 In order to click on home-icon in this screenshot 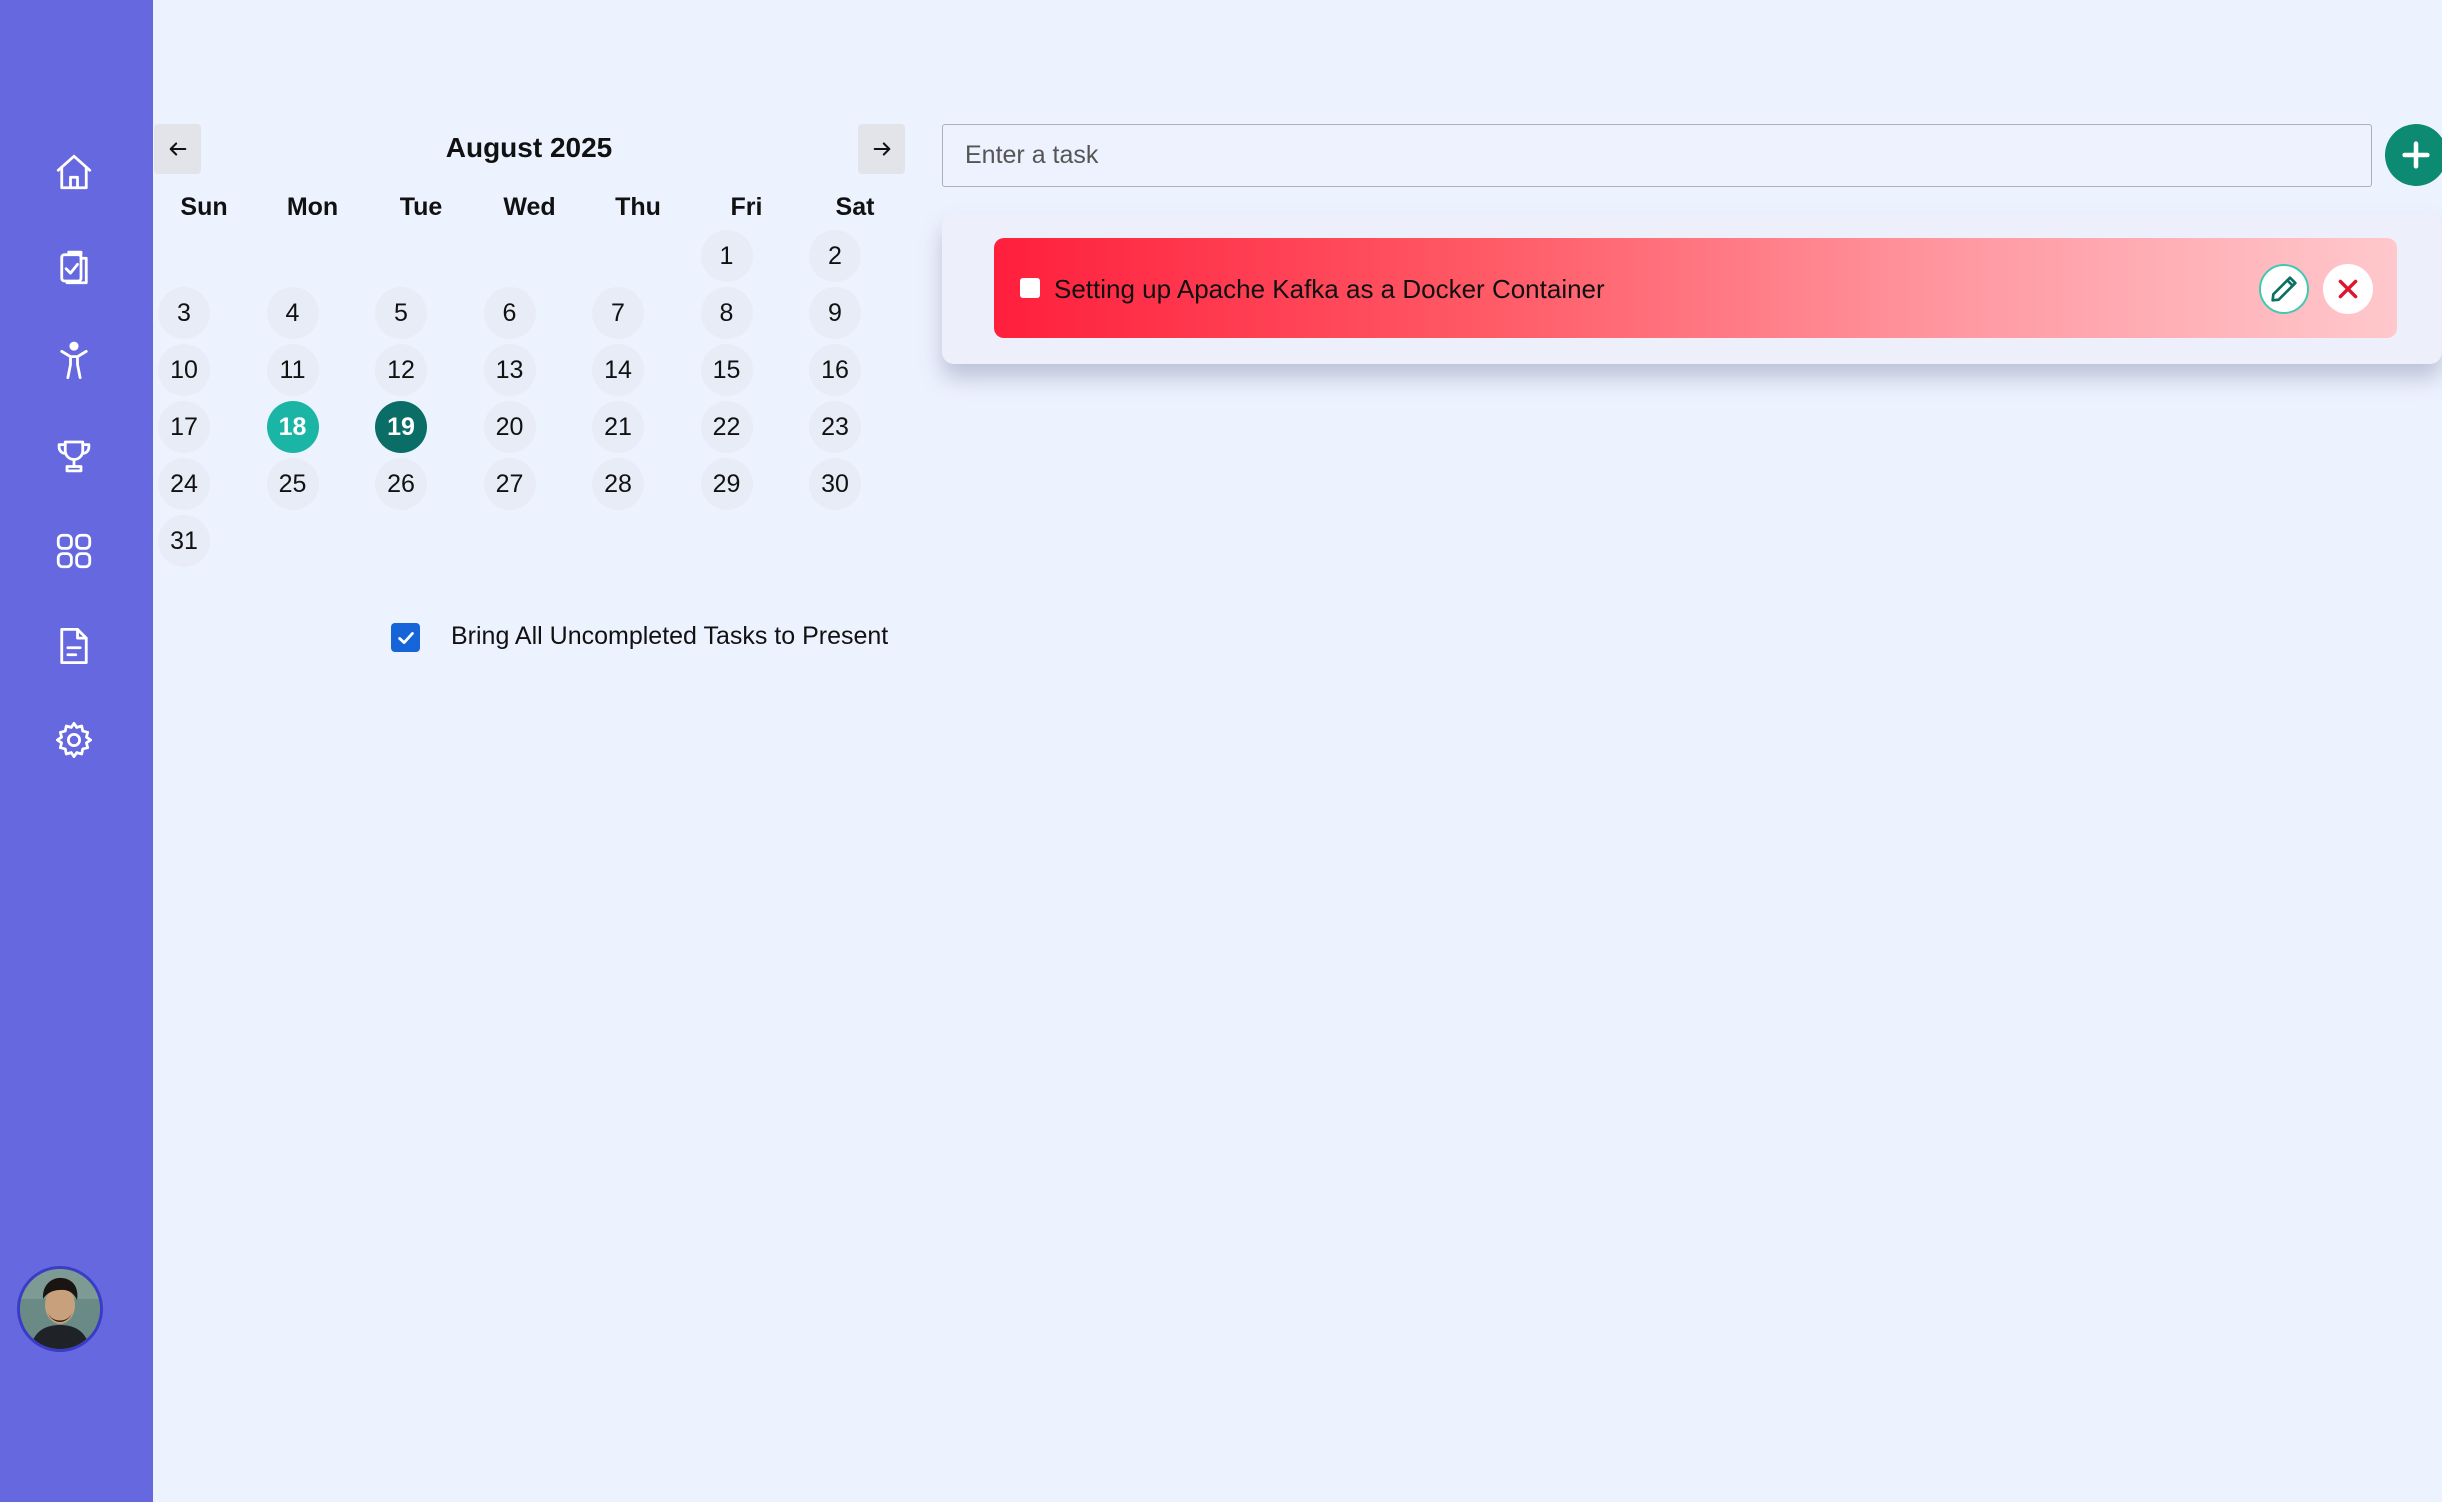, I will do `click(74, 172)`.